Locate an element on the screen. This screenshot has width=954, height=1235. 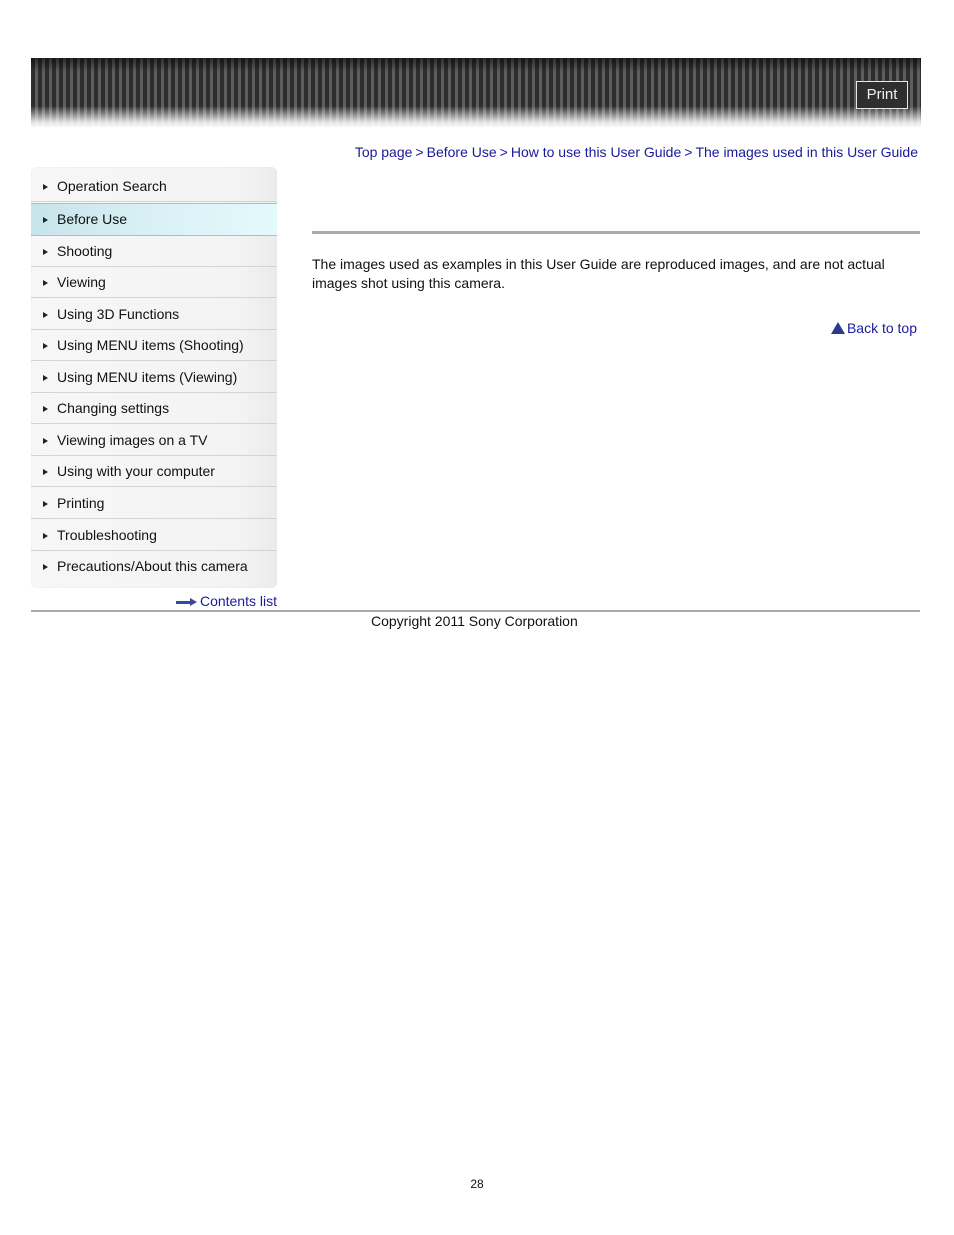
sidebar-item-label: Using MENU items (Shooting) is located at coordinates (150, 345).